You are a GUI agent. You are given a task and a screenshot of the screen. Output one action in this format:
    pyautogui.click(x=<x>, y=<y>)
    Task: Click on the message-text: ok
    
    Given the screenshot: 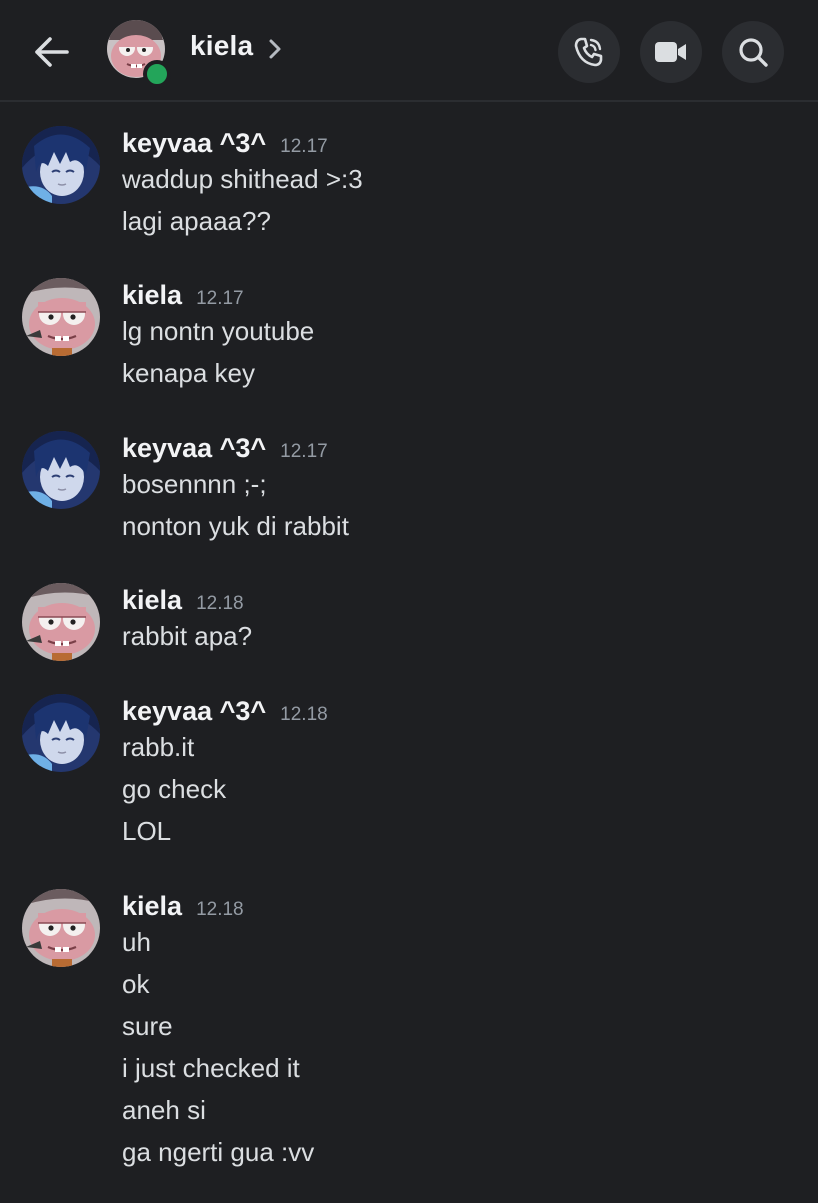 What is the action you would take?
    pyautogui.click(x=135, y=984)
    